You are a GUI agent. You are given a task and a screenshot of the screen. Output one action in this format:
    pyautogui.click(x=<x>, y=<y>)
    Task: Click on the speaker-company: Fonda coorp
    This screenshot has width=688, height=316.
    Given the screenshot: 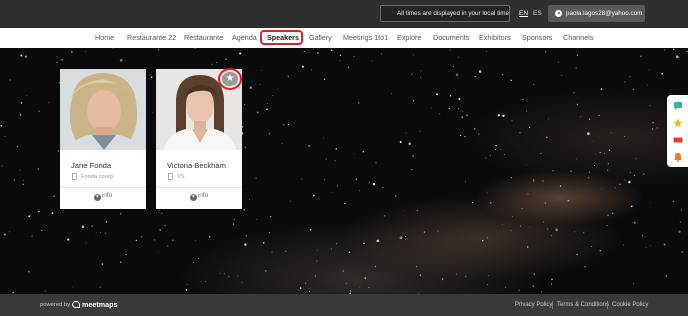 What is the action you would take?
    pyautogui.click(x=97, y=177)
    